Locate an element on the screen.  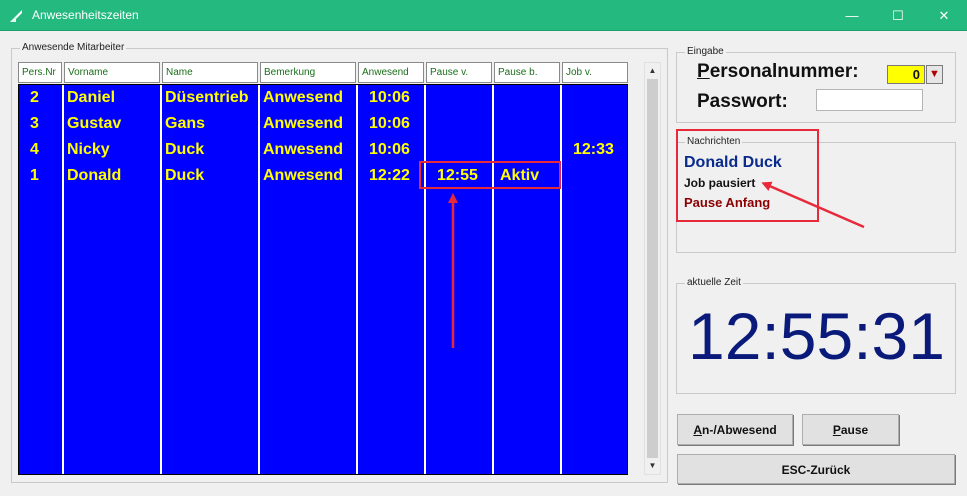
title-bar: Anwesenheitszeiten — ☐ ✕ is located at coordinates (483, 15).